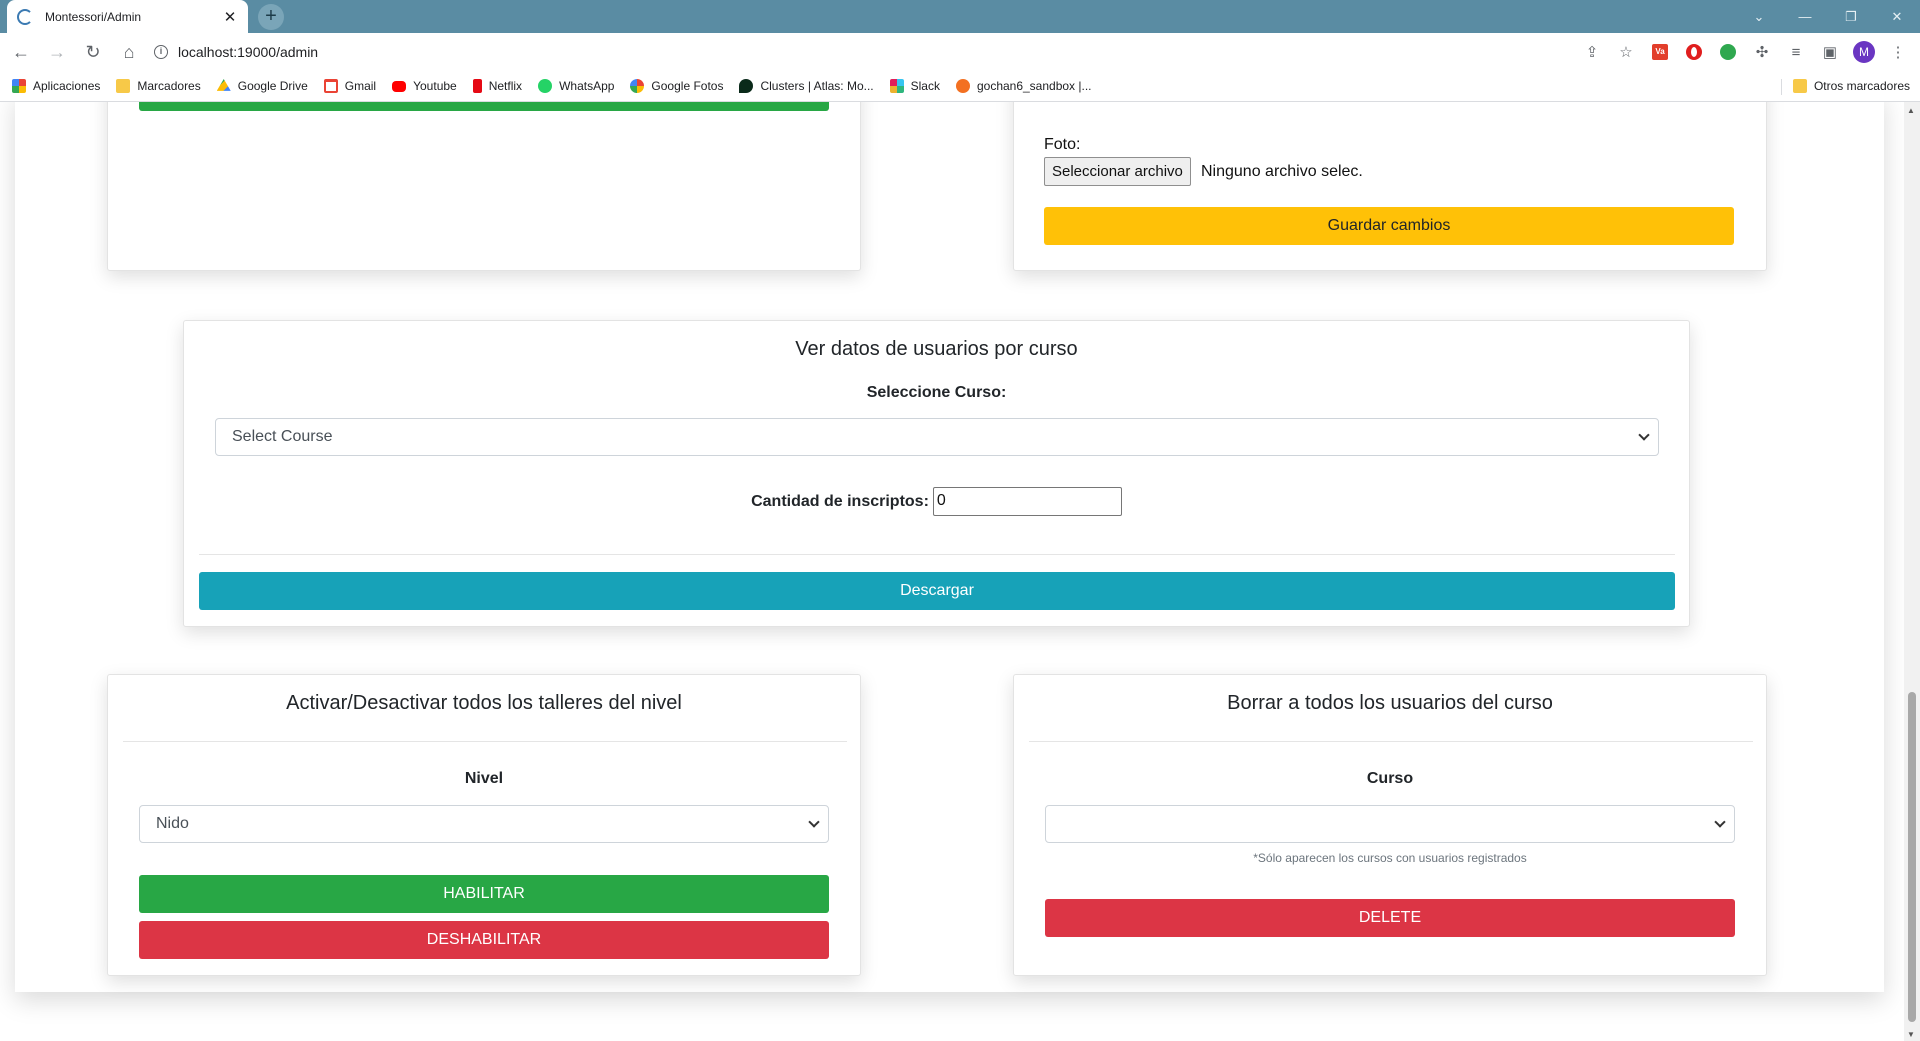  What do you see at coordinates (1897, 16) in the screenshot?
I see `close-window-icon: ✕` at bounding box center [1897, 16].